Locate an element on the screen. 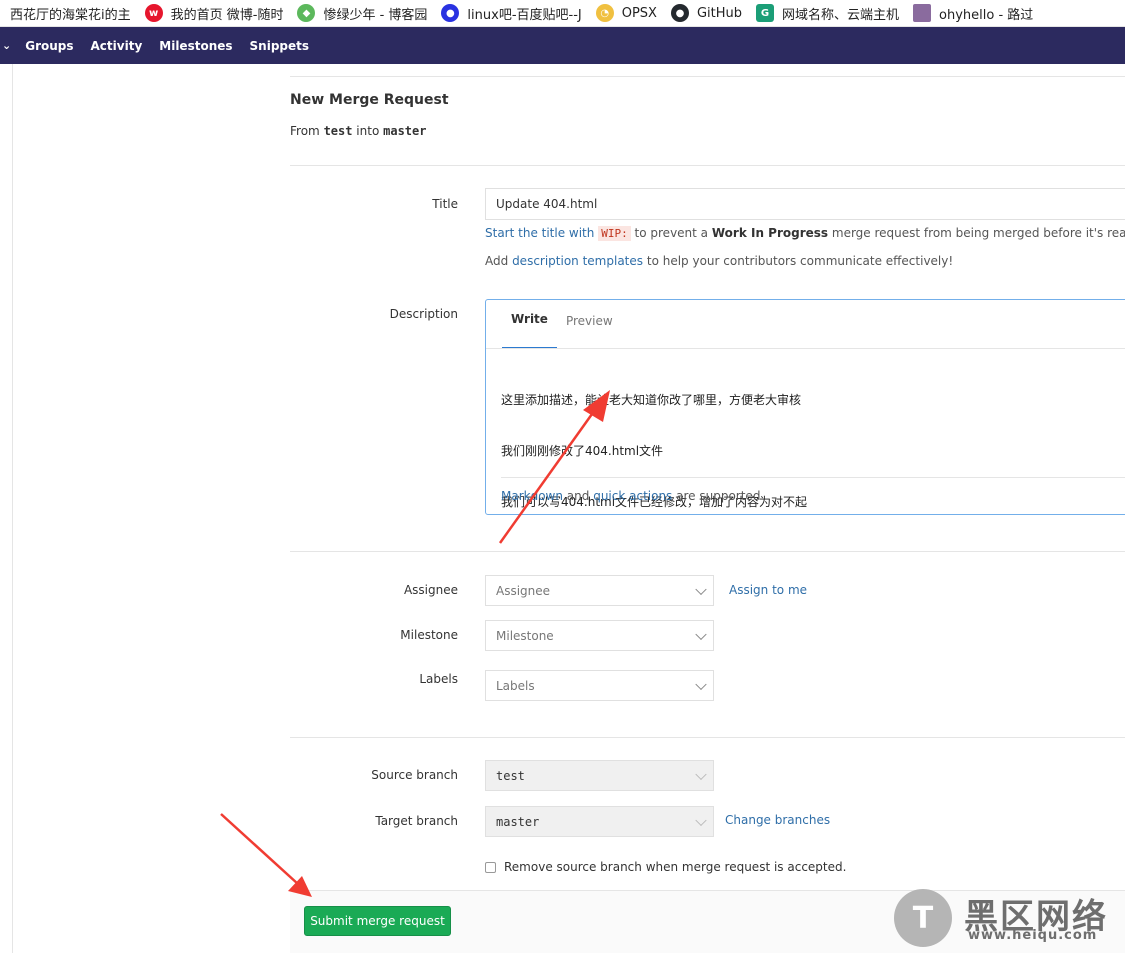  bookmark-label: 网域名称、云端主机 is located at coordinates (841, 15).